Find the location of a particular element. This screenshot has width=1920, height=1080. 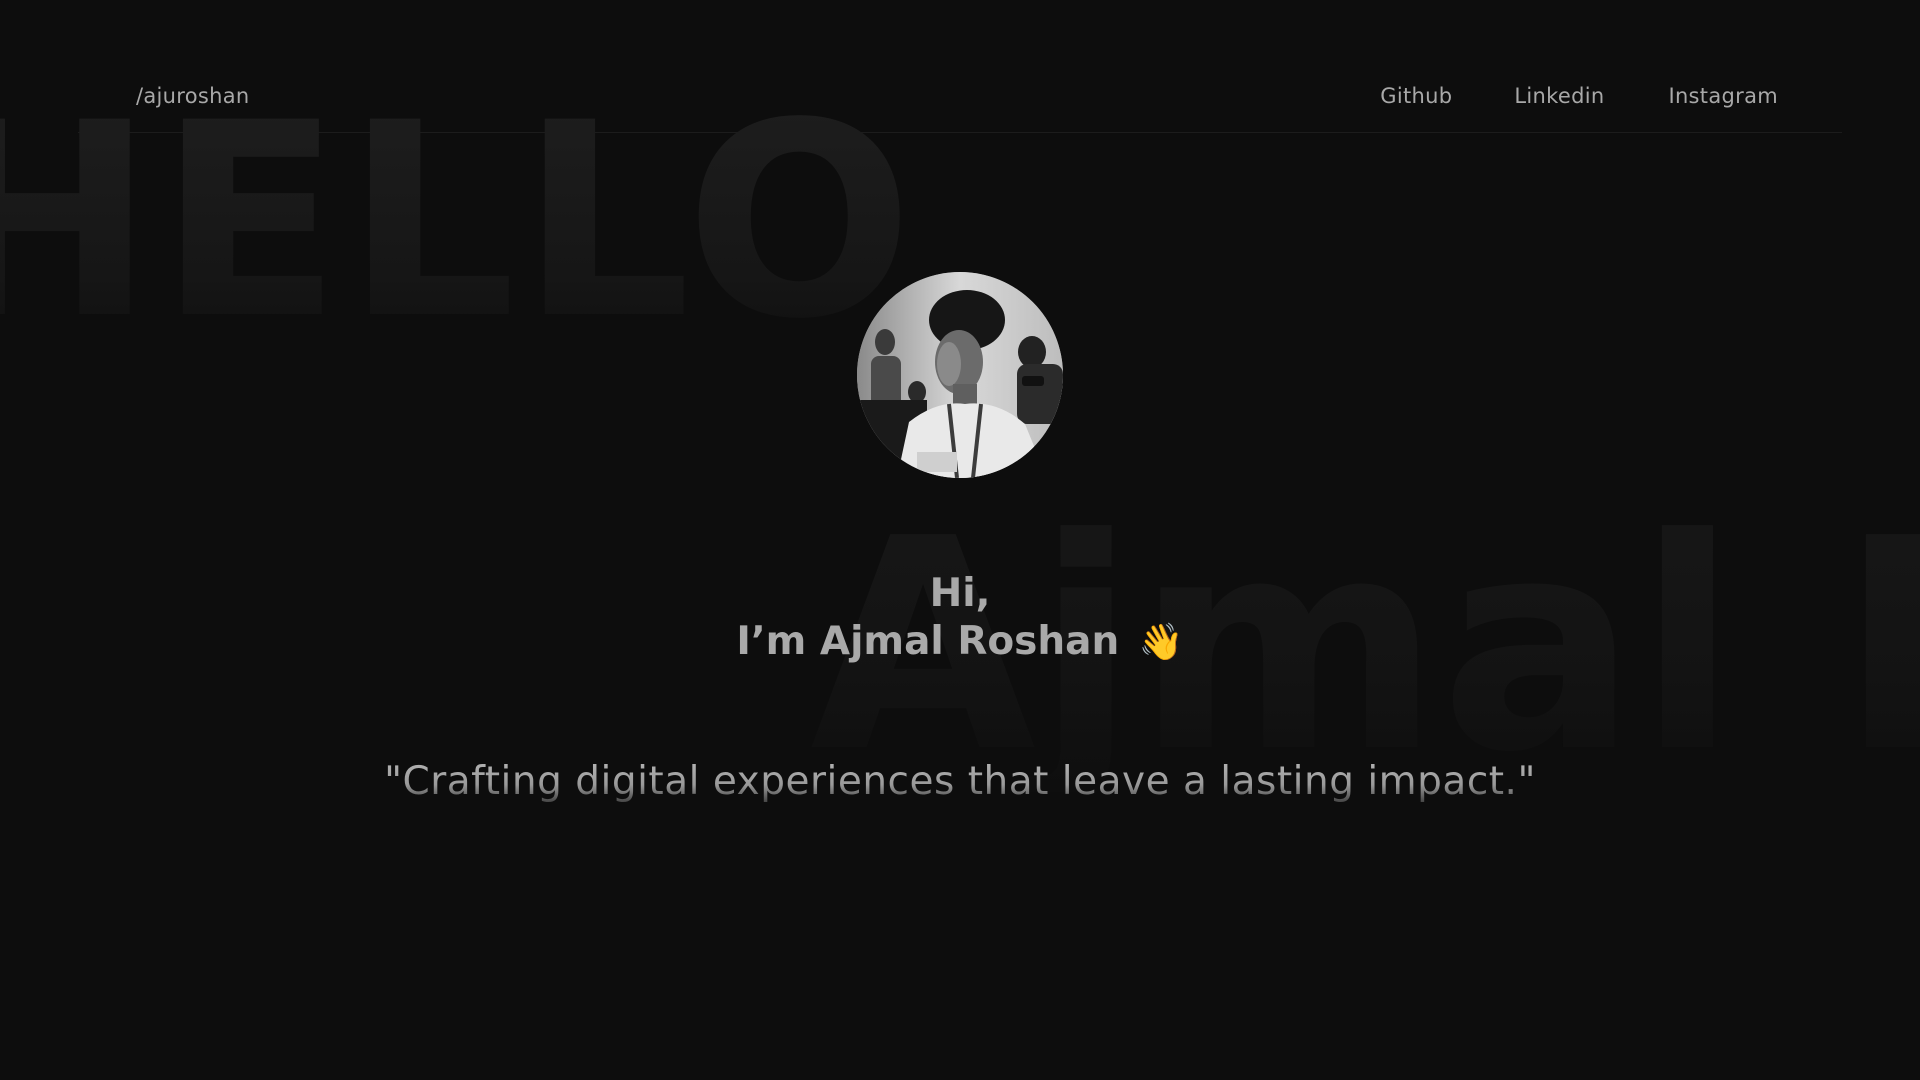

profile-avatar is located at coordinates (960, 375).